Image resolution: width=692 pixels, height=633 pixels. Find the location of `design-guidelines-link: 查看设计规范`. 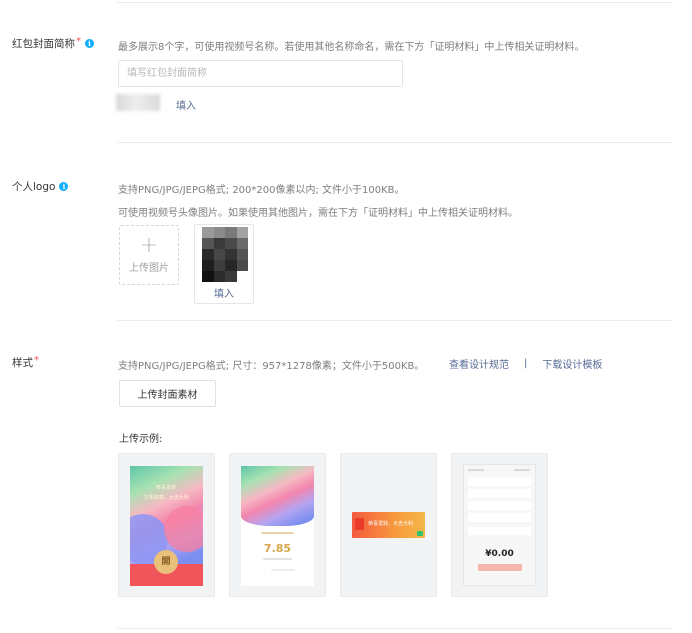

design-guidelines-link: 查看设计规范 is located at coordinates (479, 363).